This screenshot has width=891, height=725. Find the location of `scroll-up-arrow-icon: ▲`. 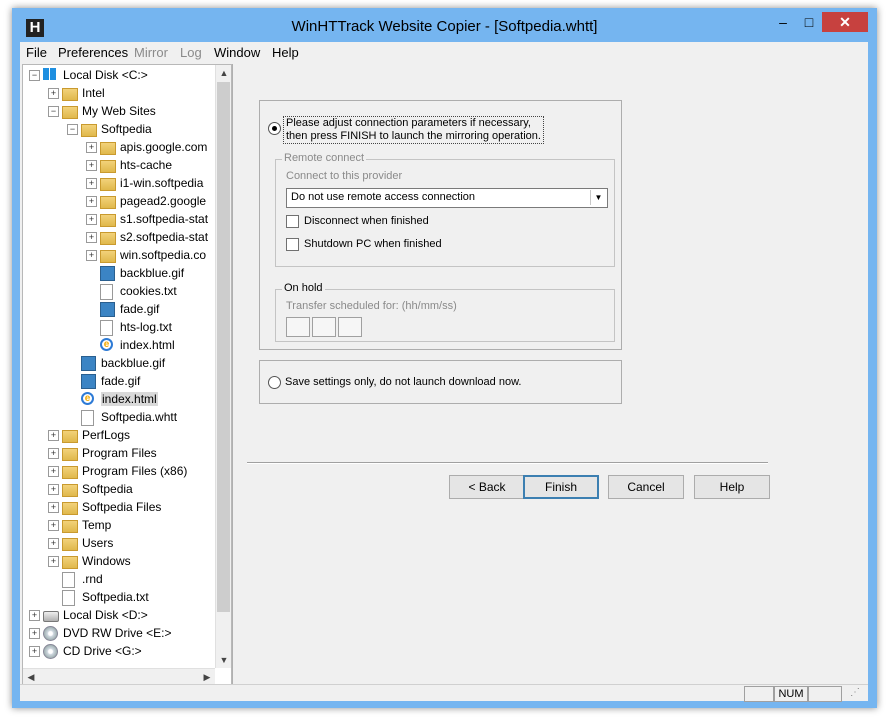

scroll-up-arrow-icon: ▲ is located at coordinates (223, 73).